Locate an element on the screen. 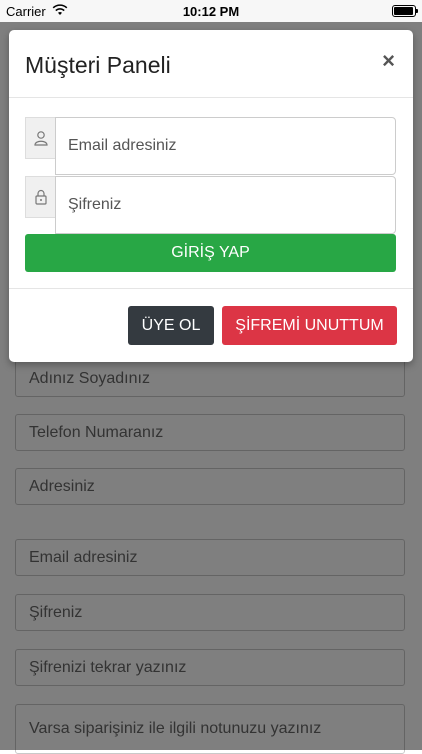 The image size is (422, 754). register-button: ÜYE OL is located at coordinates (171, 325).